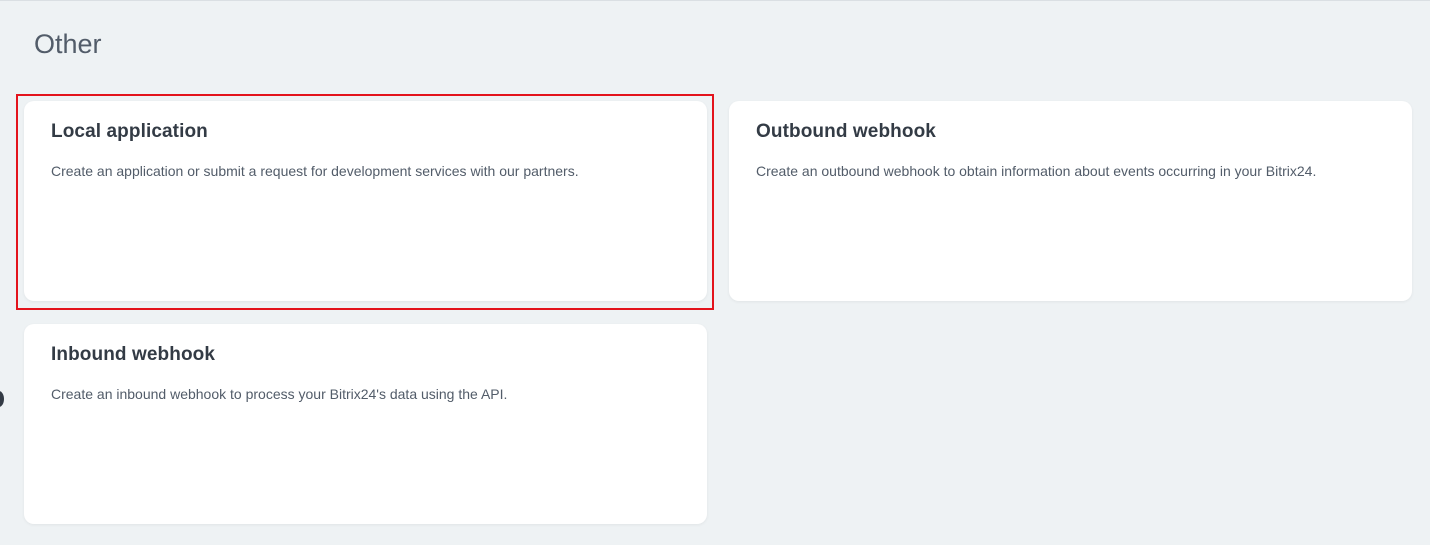 The height and width of the screenshot is (545, 1430). I want to click on card-title: Outbound webhook, so click(846, 131).